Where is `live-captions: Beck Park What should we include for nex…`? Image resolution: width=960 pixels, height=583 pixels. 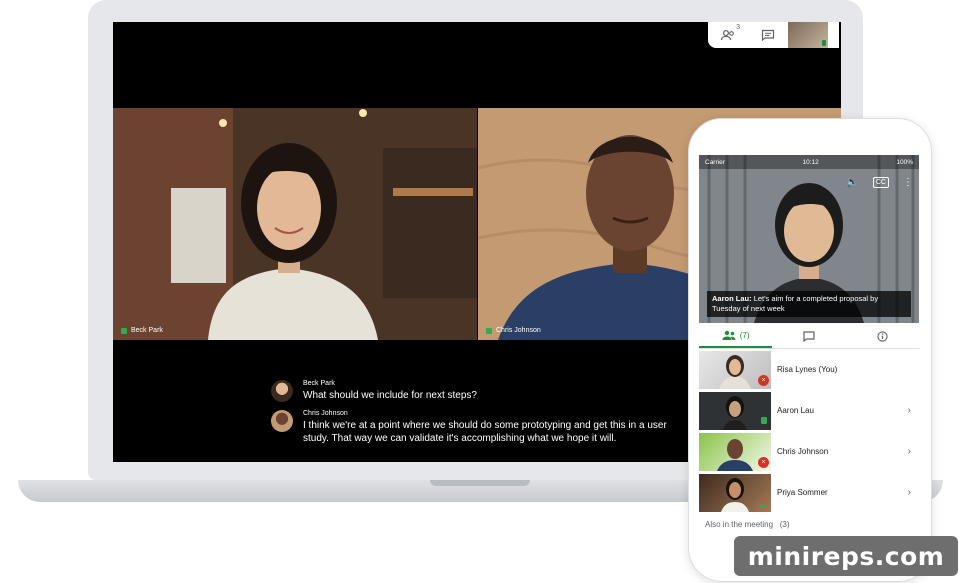 live-captions: Beck Park What should we include for nex… is located at coordinates (481, 416).